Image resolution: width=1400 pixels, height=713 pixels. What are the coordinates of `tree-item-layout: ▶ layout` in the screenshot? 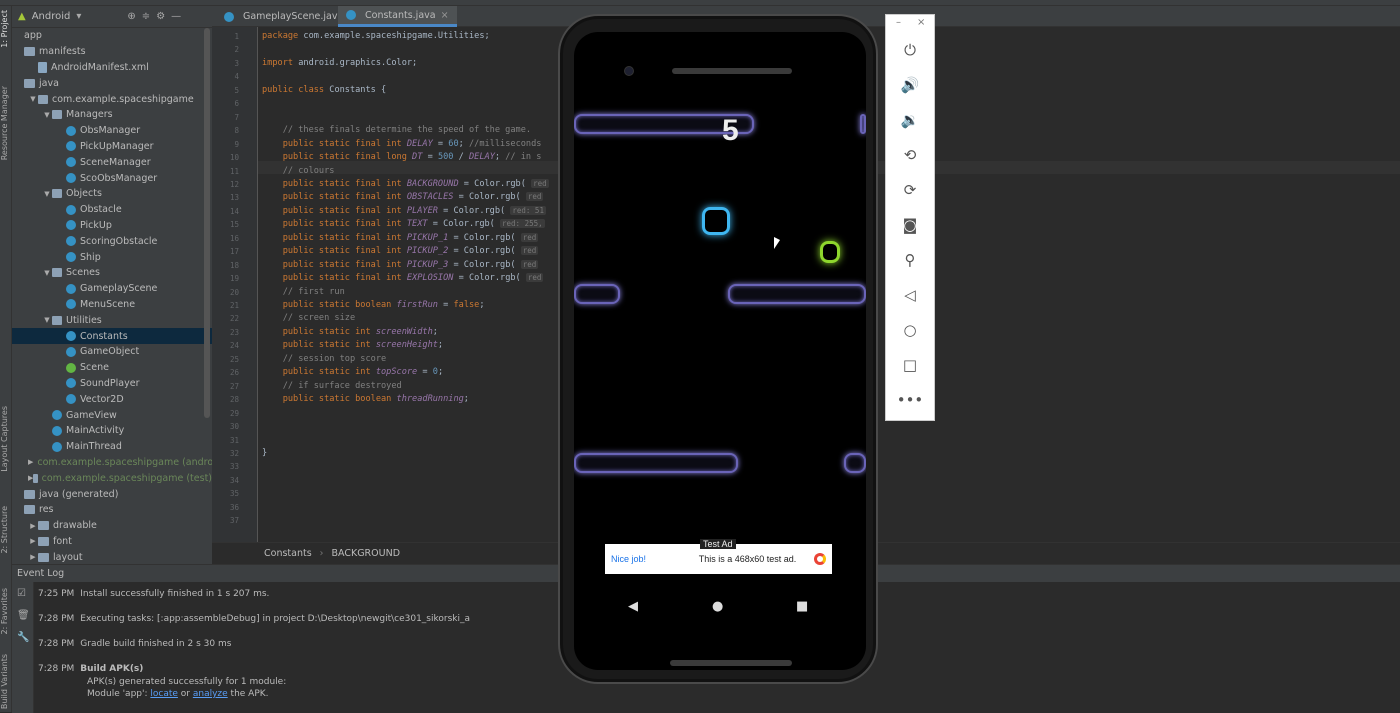 It's located at (112, 556).